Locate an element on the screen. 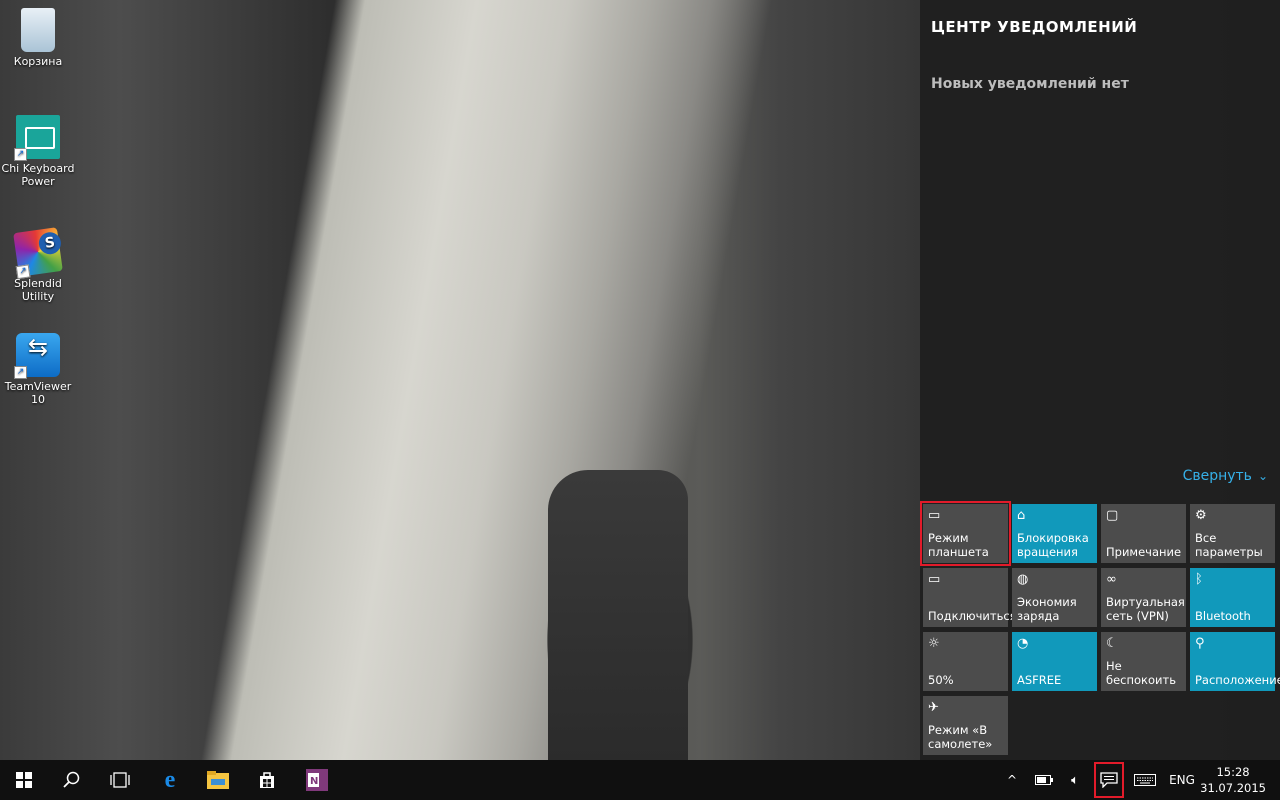  tile-location: ⚲ Расположение is located at coordinates (1235, 661).